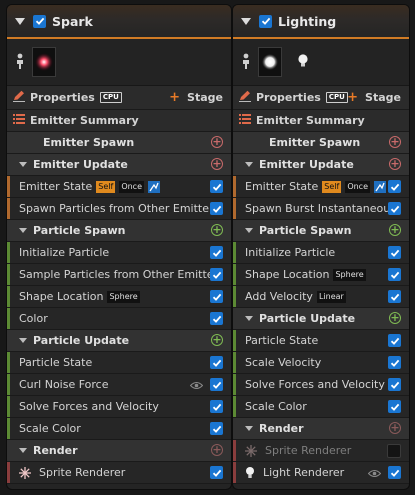 This screenshot has height=495, width=415. What do you see at coordinates (119, 209) in the screenshot?
I see `module-row: Spawn Particles from Other Emitter` at bounding box center [119, 209].